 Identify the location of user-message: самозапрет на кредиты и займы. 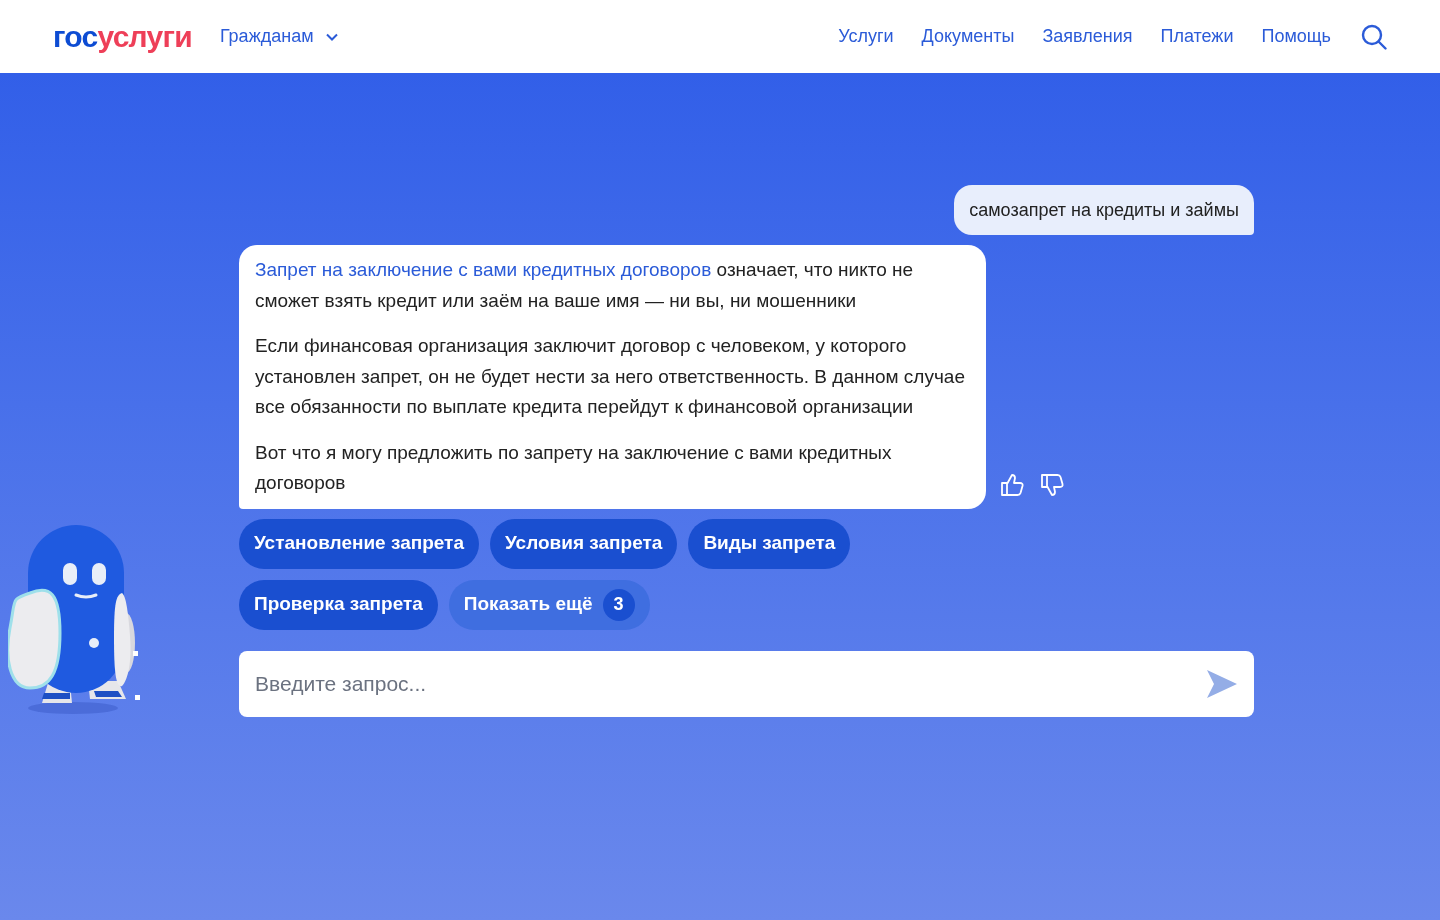
(1104, 210).